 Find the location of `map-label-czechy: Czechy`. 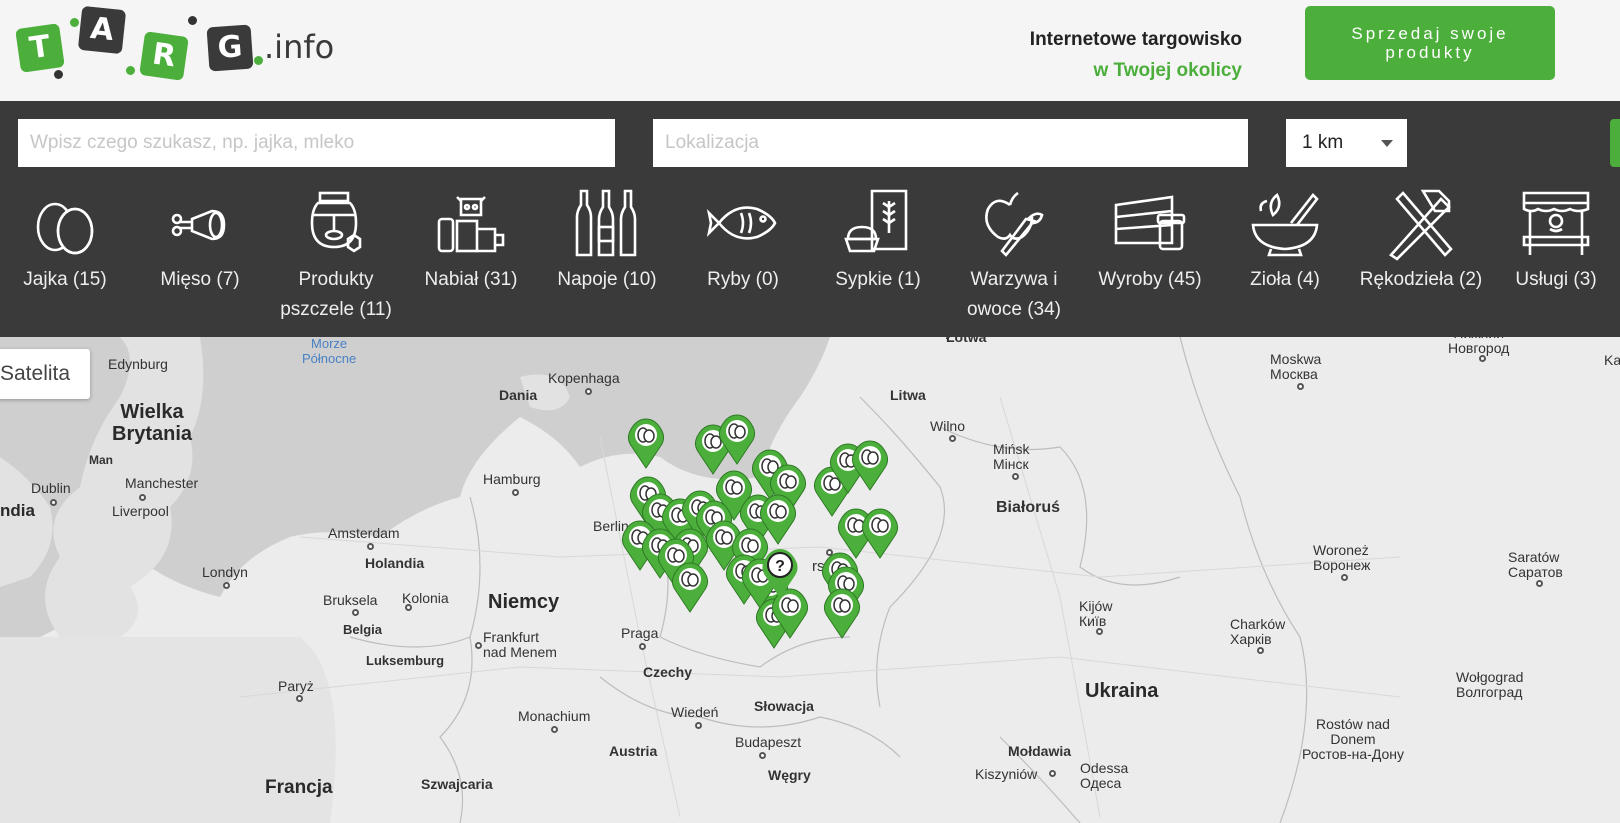

map-label-czechy: Czechy is located at coordinates (668, 672).